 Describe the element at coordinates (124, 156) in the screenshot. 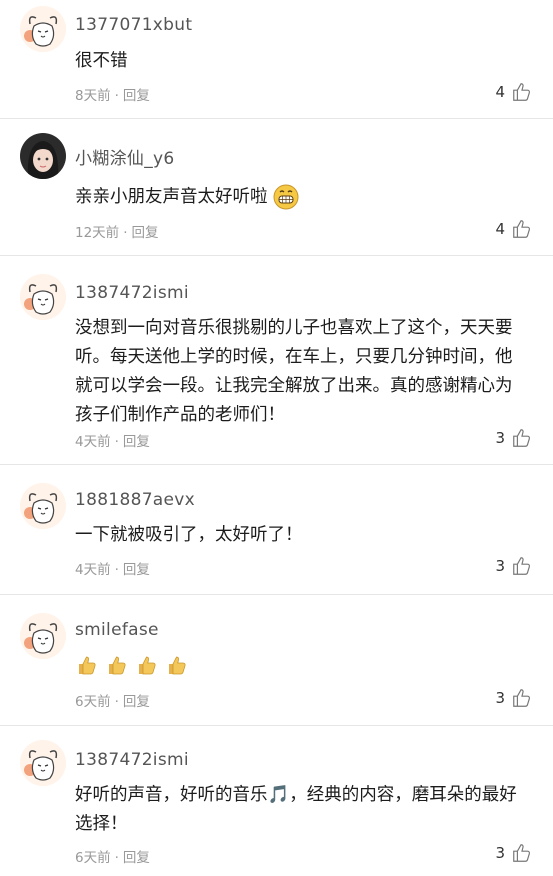

I see `username: 小糊涂仙_y6` at that location.